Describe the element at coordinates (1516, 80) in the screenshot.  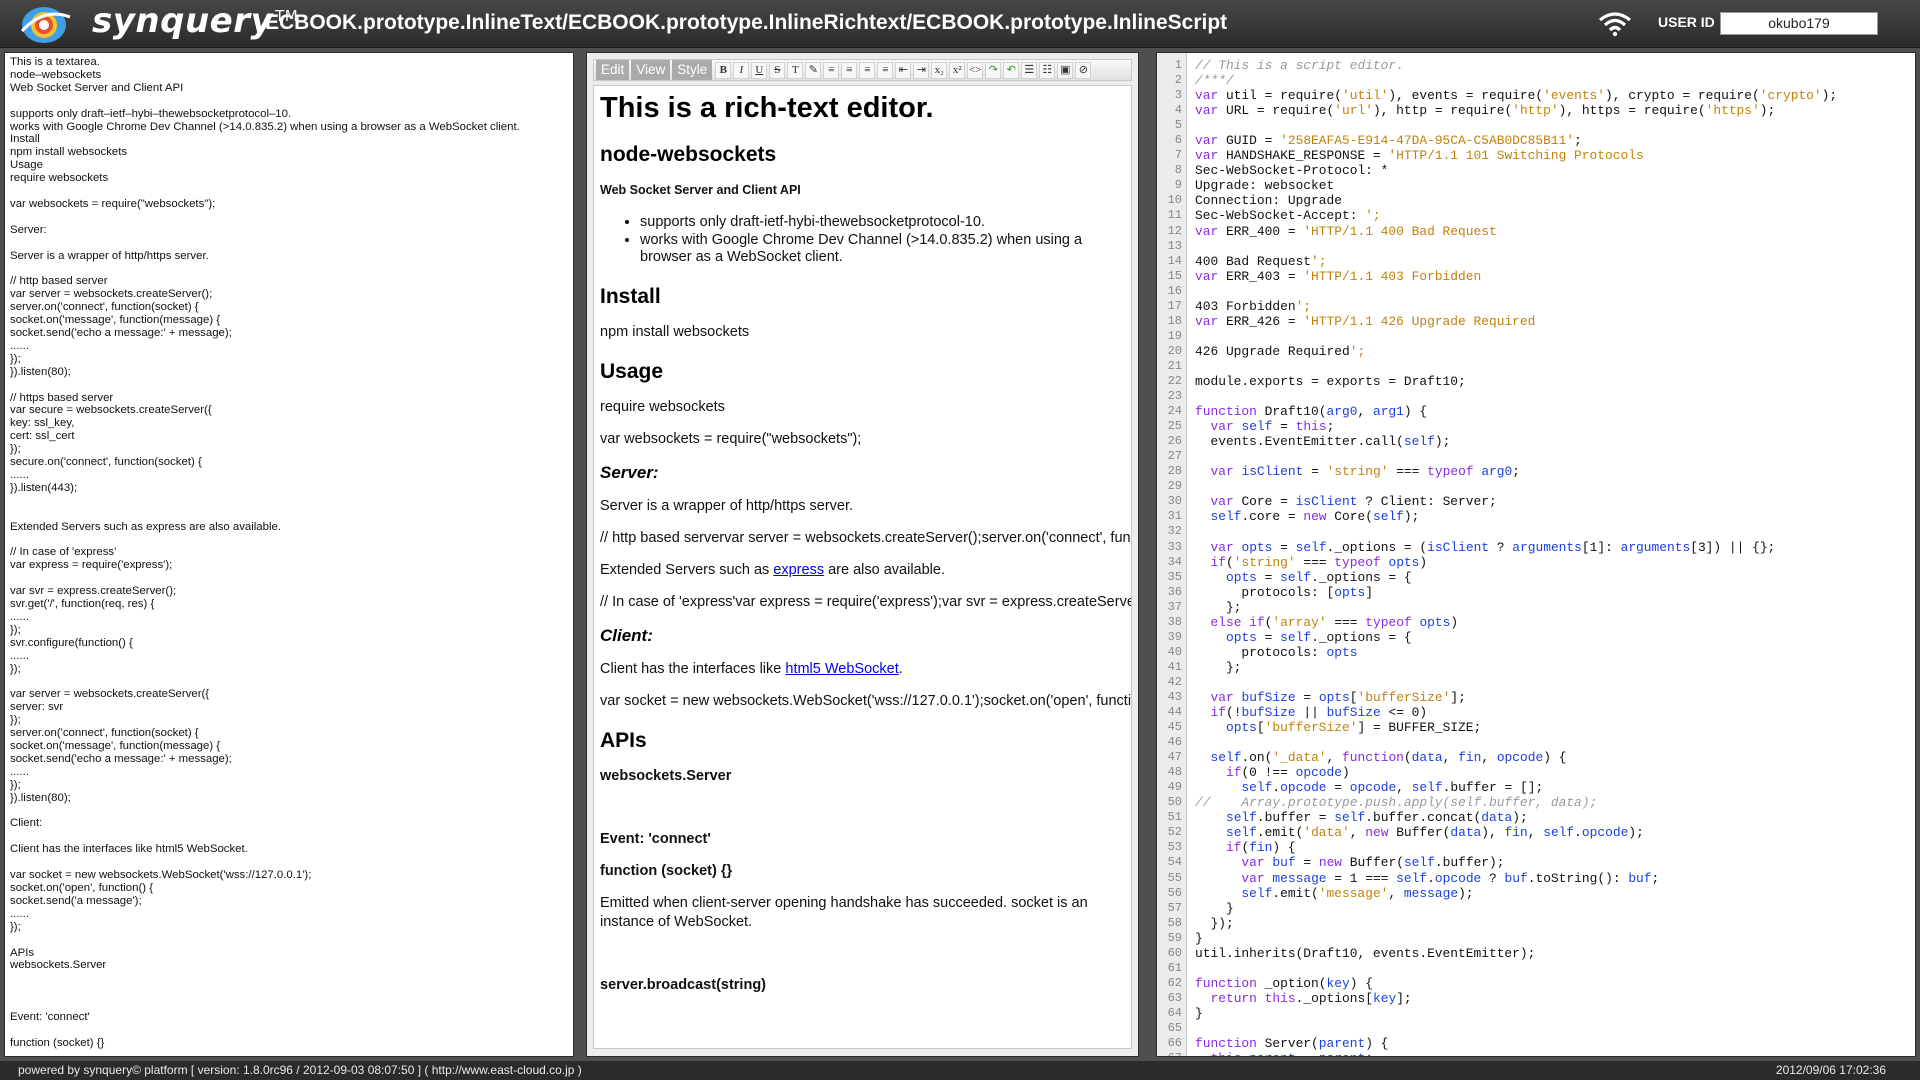
I see `code-line: /***/` at that location.